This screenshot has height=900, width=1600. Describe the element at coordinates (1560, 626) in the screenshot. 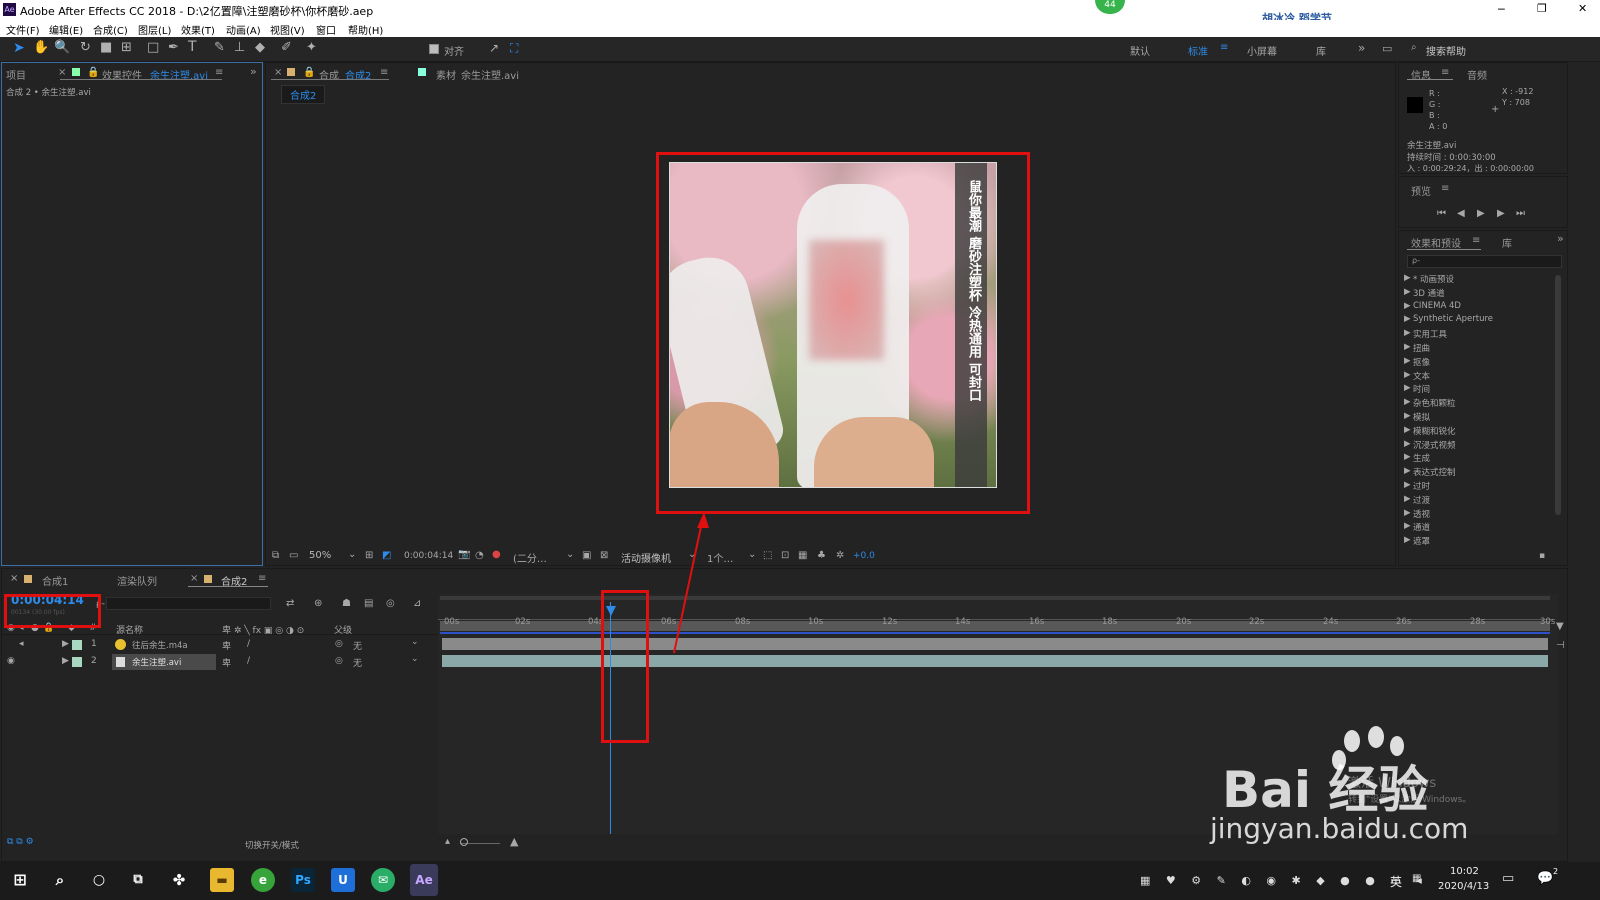

I see `timeline-nav-end-icon: ▼` at that location.